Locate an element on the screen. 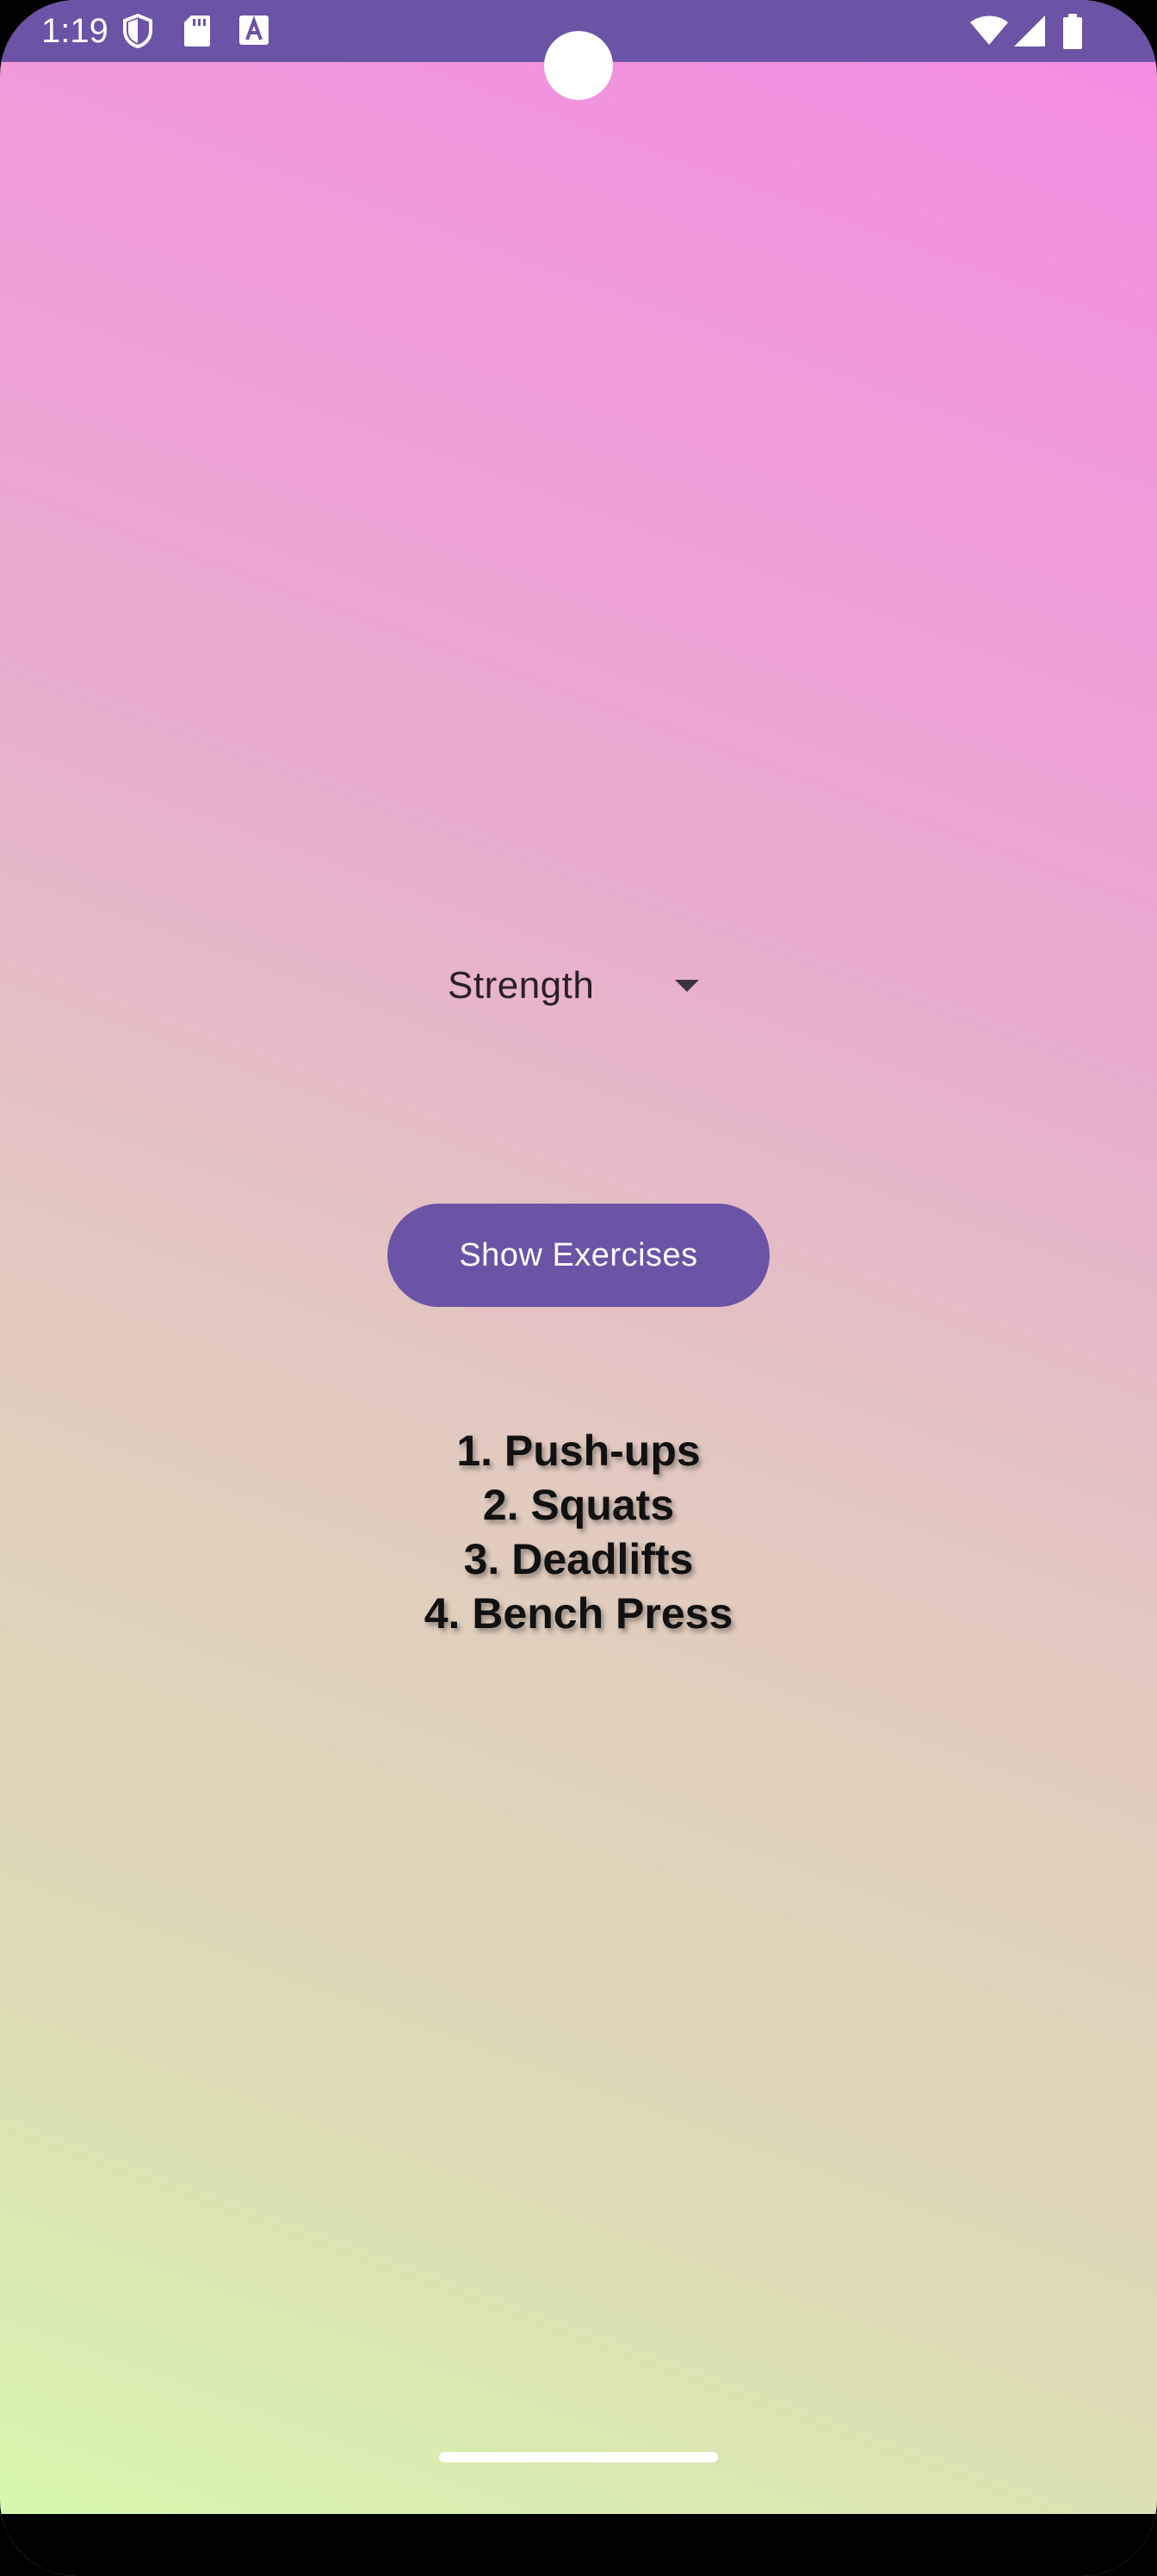 The image size is (1157, 2576). list-item: 3. Deadlifts is located at coordinates (579, 1559).